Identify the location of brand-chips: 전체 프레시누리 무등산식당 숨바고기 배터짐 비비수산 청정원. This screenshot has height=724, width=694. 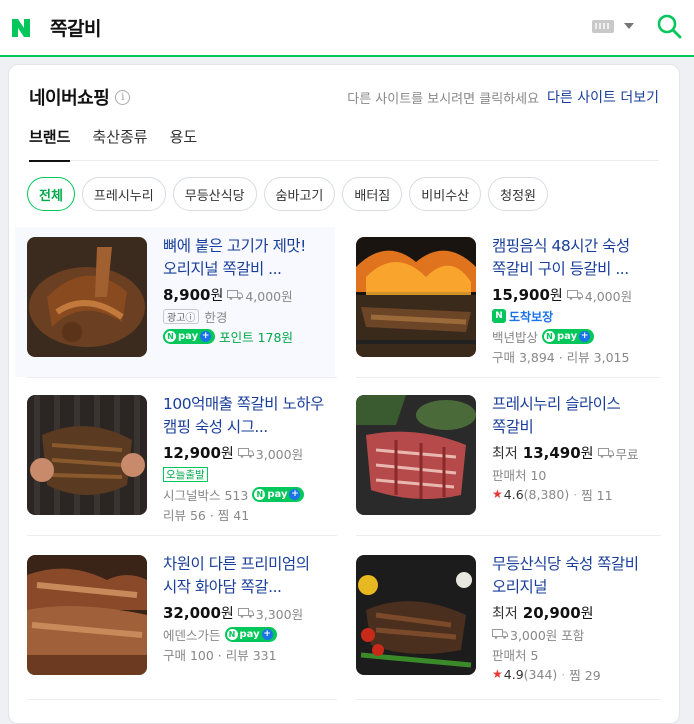
(348, 194).